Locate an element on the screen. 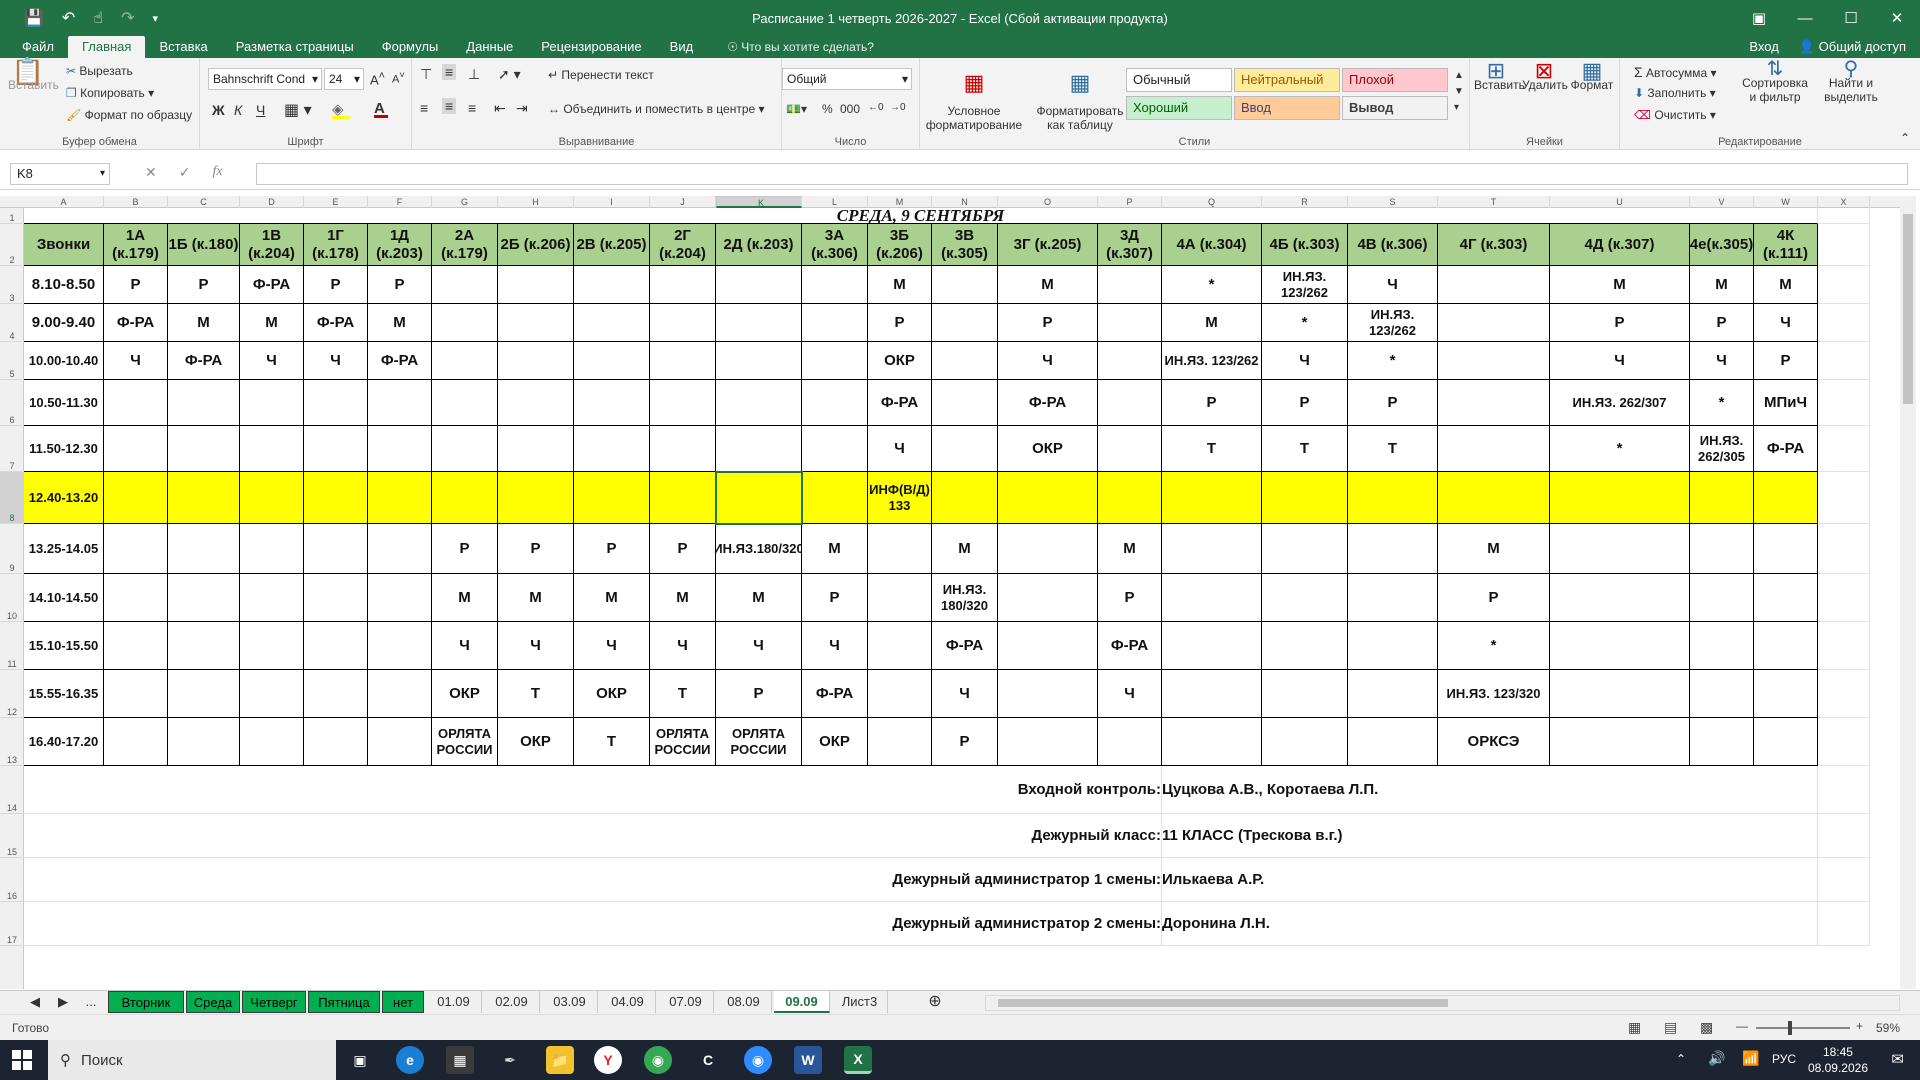  name-box: K8 ▾ is located at coordinates (60, 174).